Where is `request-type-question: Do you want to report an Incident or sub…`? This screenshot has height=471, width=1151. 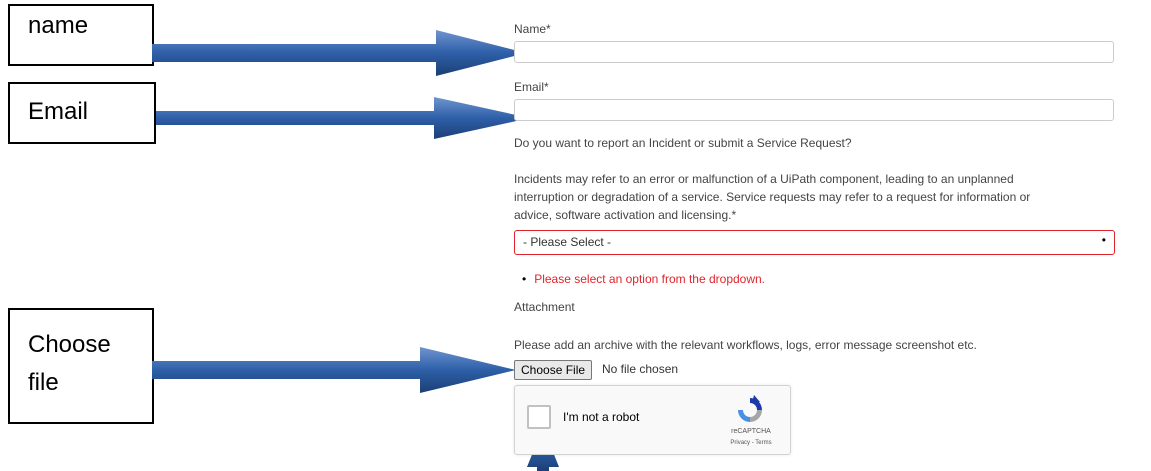 request-type-question: Do you want to report an Incident or sub… is located at coordinates (683, 143).